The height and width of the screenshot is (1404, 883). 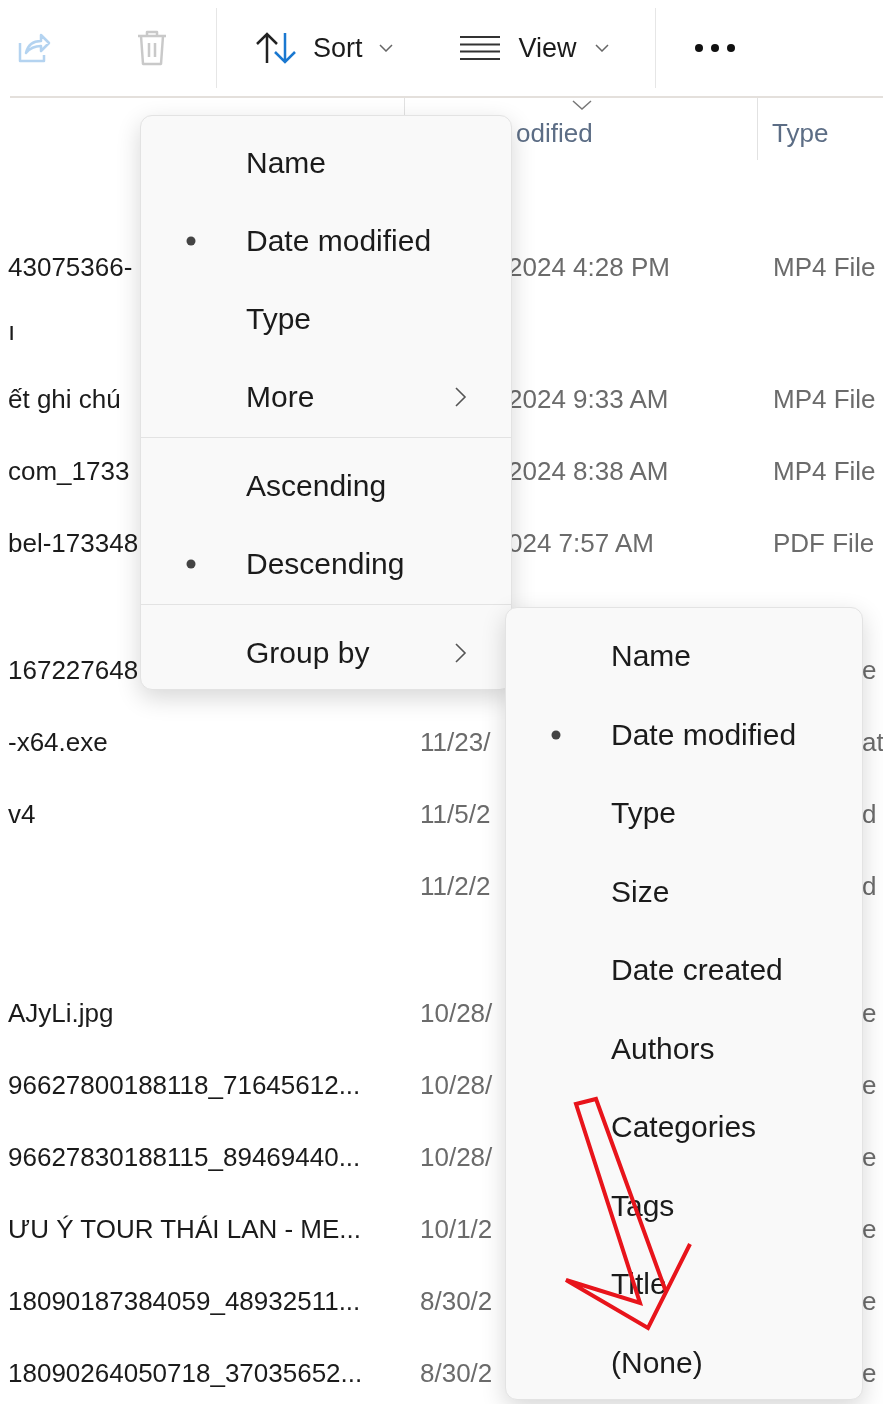 I want to click on sort-caret-icon, so click(x=582, y=105).